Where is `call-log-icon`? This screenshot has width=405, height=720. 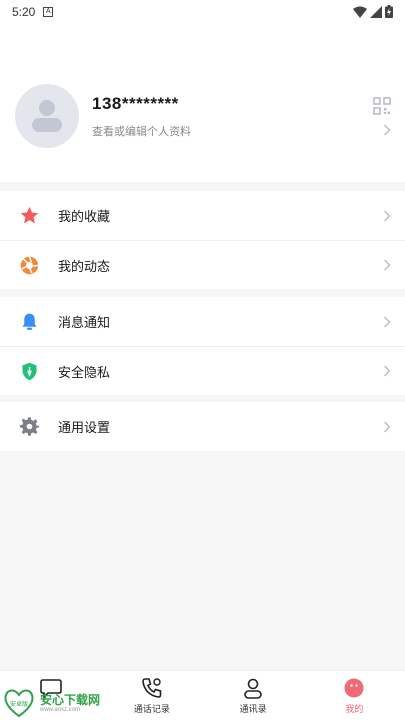
call-log-icon is located at coordinates (152, 688).